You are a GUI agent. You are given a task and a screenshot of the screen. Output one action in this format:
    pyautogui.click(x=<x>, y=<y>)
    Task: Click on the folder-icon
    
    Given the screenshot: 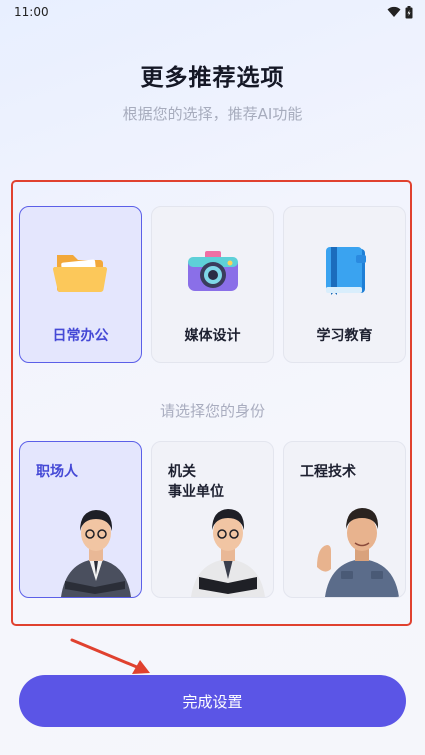 What is the action you would take?
    pyautogui.click(x=80, y=274)
    